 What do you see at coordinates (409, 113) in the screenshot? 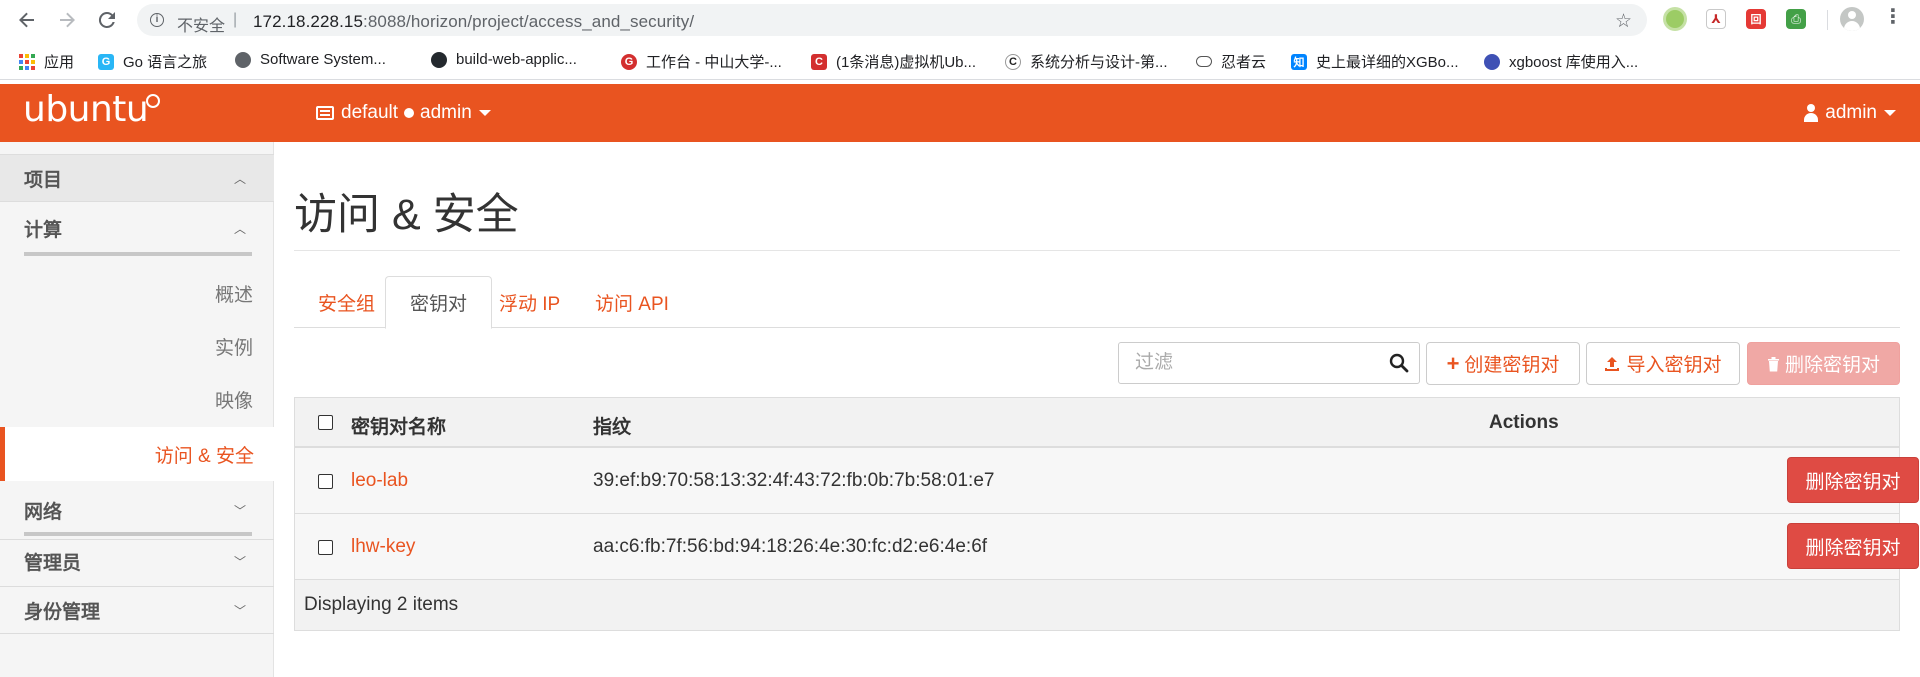
I see `separator-dot` at bounding box center [409, 113].